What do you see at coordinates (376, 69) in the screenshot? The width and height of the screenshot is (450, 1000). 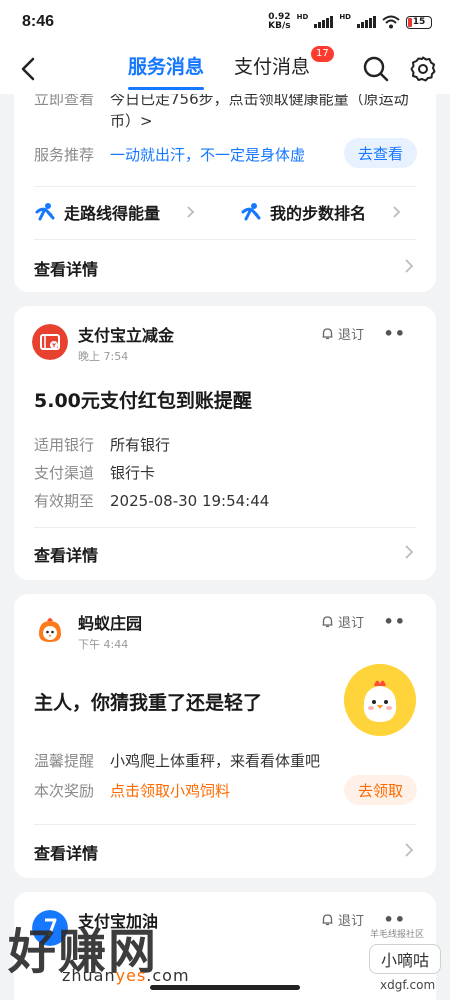 I see `search-icon` at bounding box center [376, 69].